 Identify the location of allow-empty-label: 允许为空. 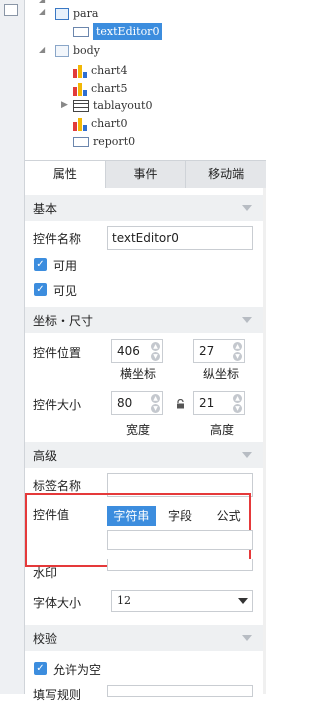
(77, 670).